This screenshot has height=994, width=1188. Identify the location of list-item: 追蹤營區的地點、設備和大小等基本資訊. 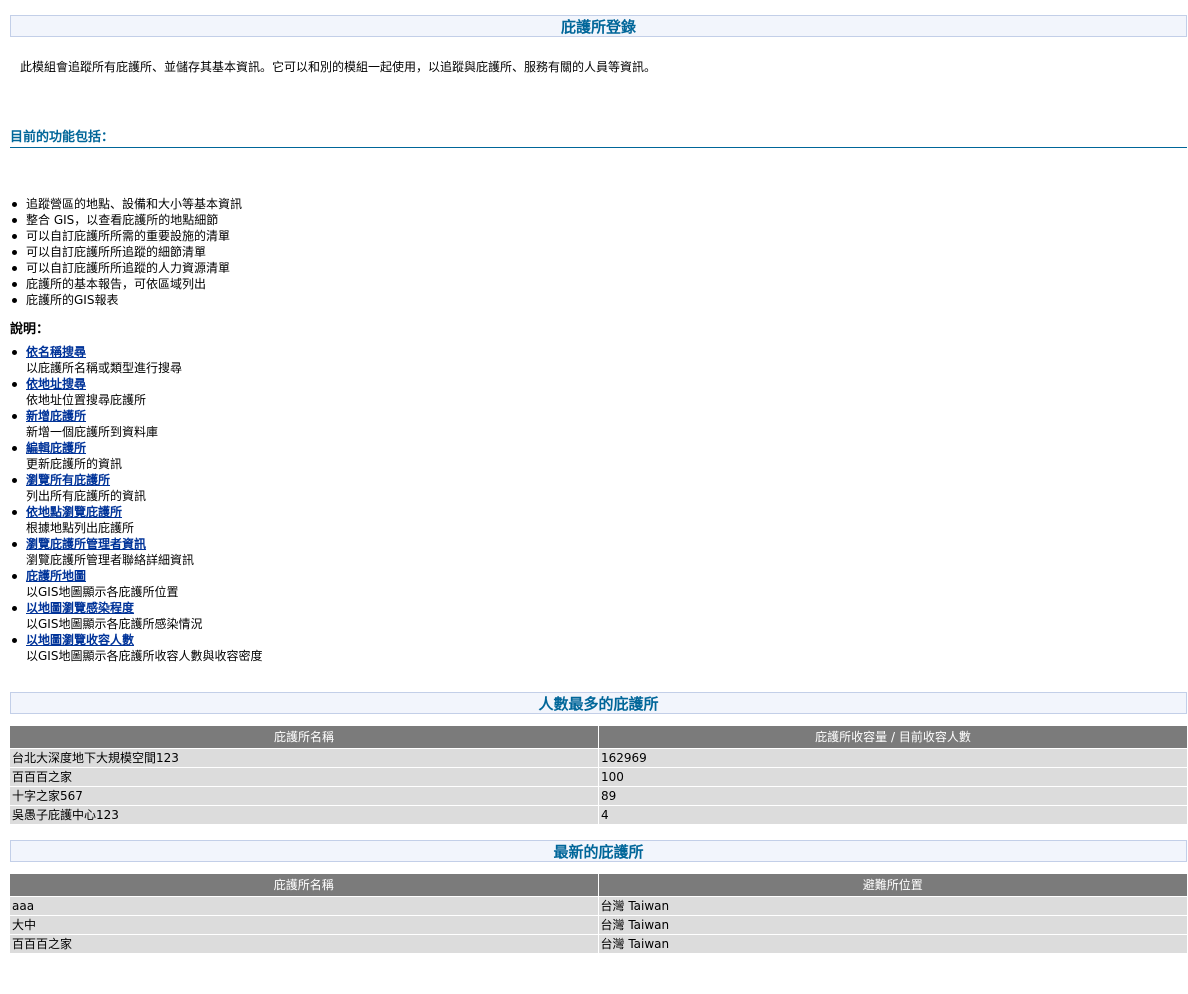
(598, 204).